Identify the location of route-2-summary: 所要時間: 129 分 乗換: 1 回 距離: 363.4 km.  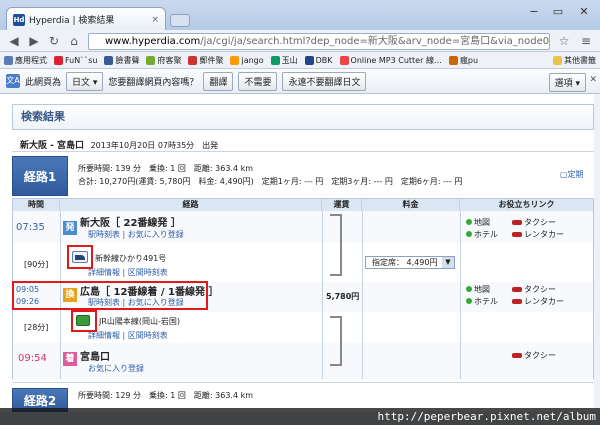
(166, 395).